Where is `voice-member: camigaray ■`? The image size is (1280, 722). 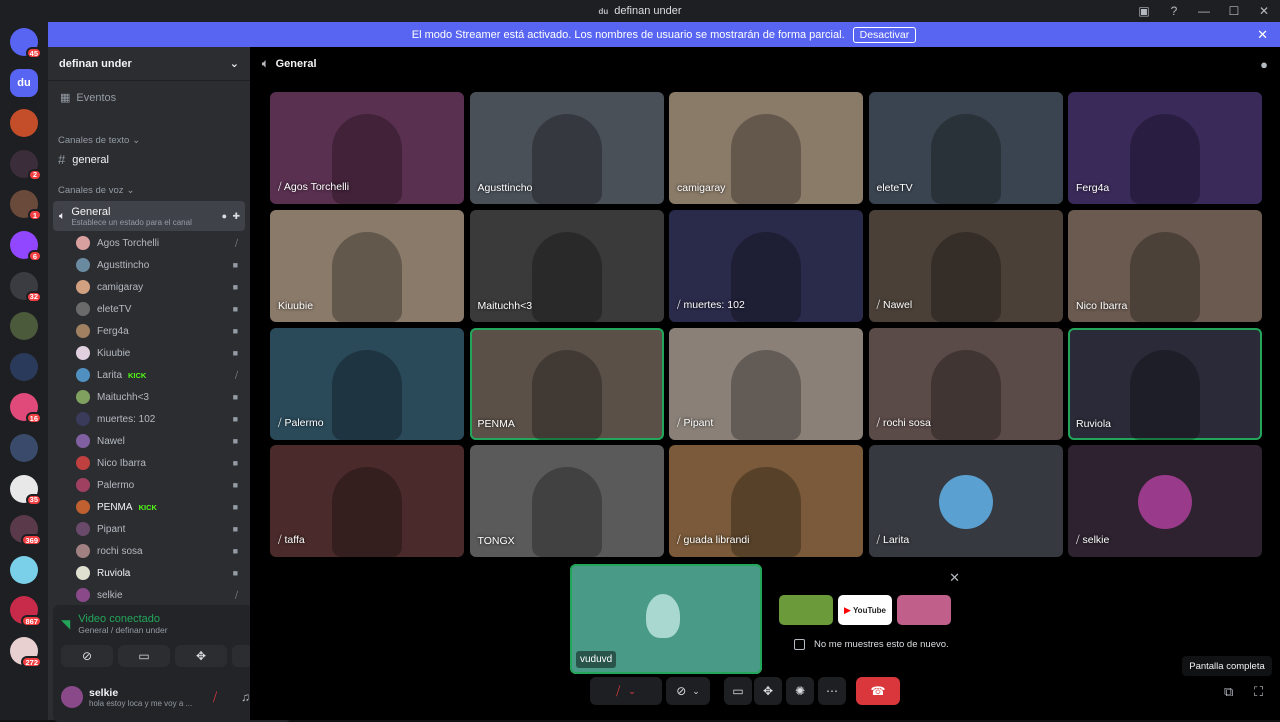 voice-member: camigaray ■ is located at coordinates (161, 287).